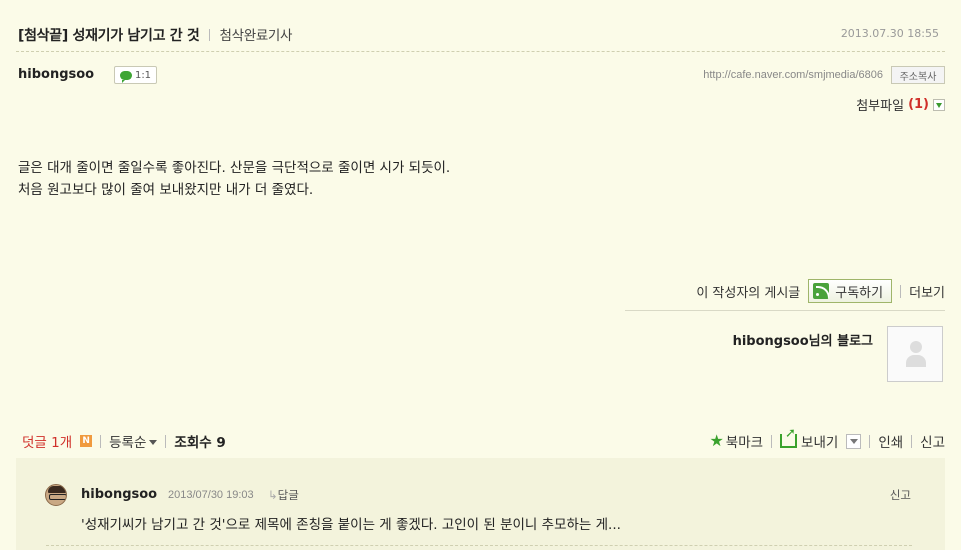  What do you see at coordinates (56, 495) in the screenshot?
I see `avatar` at bounding box center [56, 495].